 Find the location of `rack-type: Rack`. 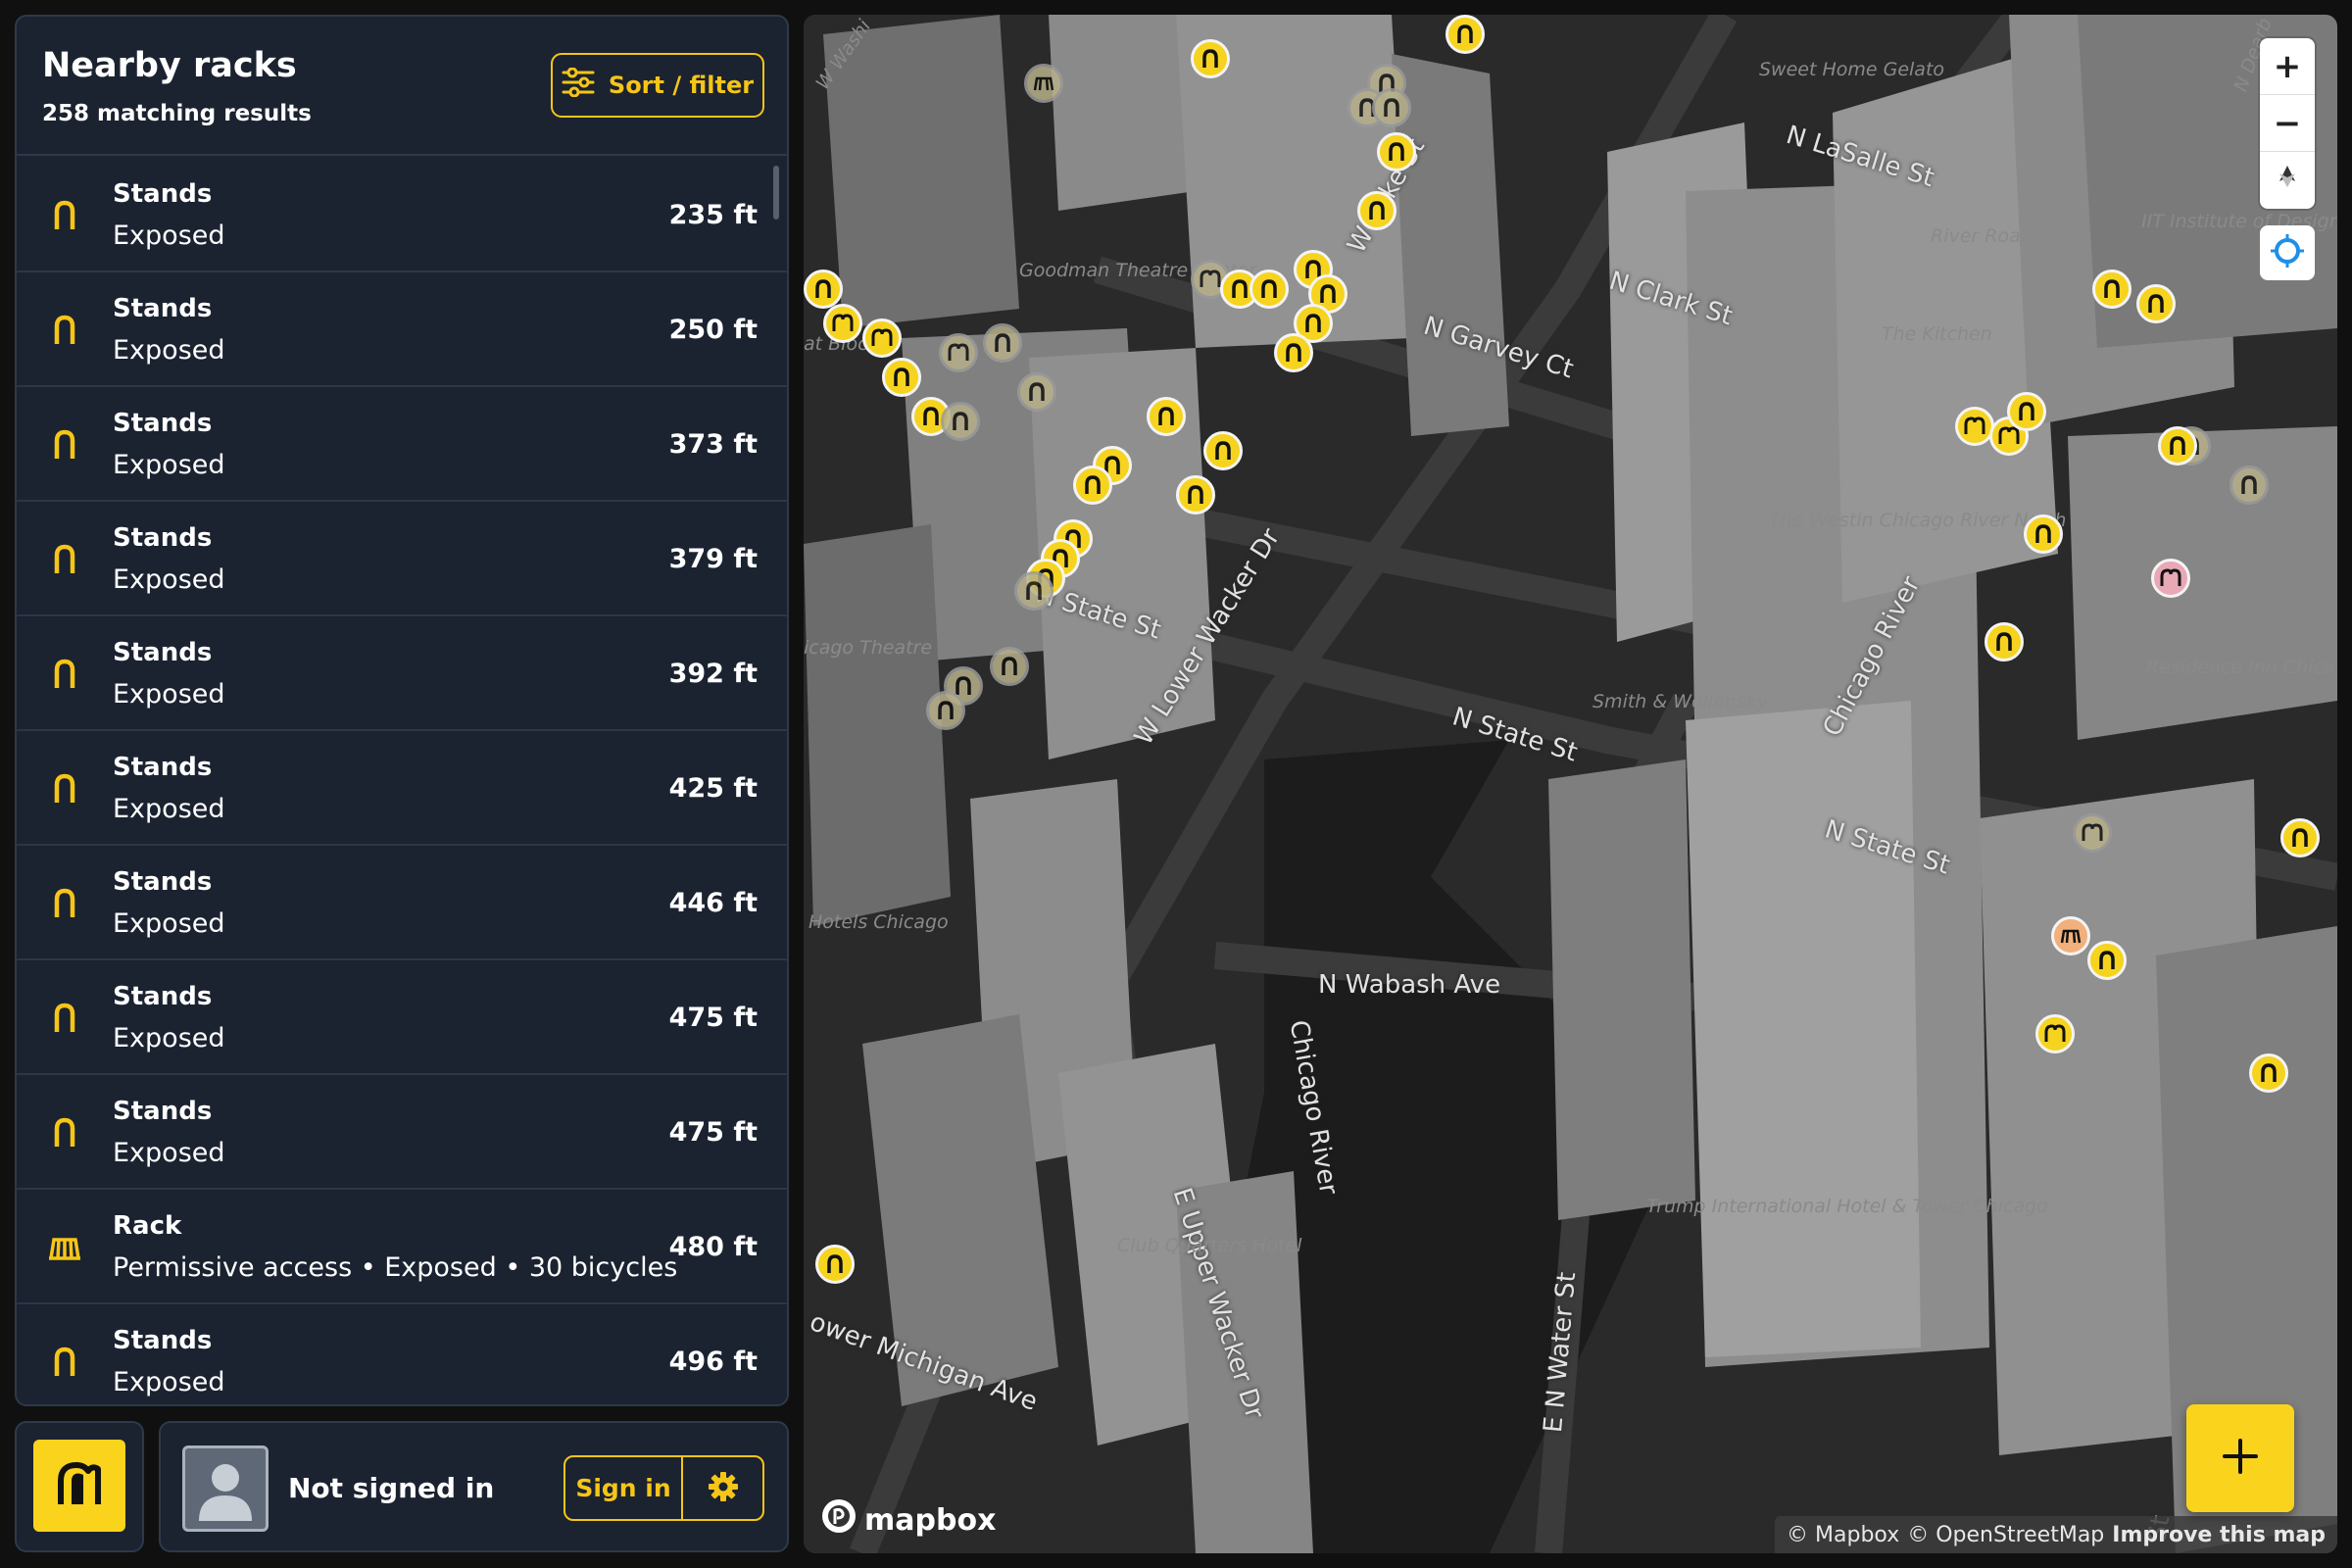

rack-type: Rack is located at coordinates (147, 1226).